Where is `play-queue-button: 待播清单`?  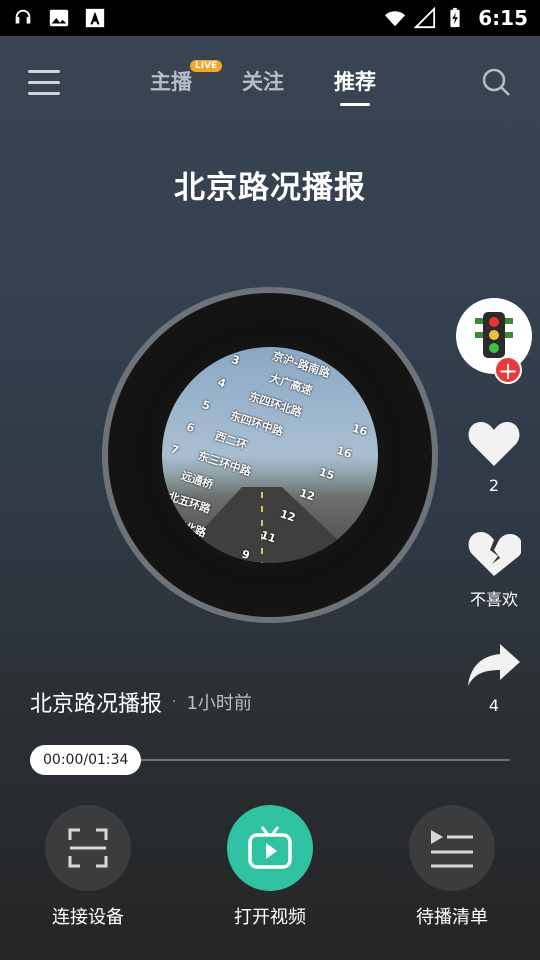 play-queue-button: 待播清单 is located at coordinates (452, 867).